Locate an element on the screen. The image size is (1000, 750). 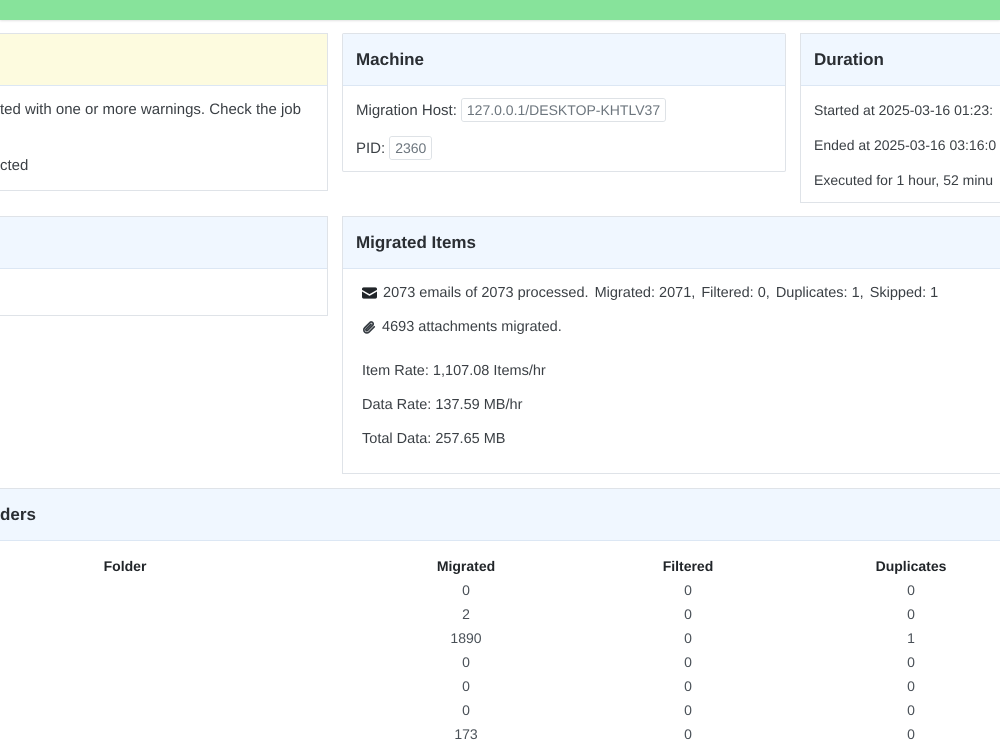
field-value: 127.0.0.1/DESKTOP-KHTLV37 is located at coordinates (563, 110).